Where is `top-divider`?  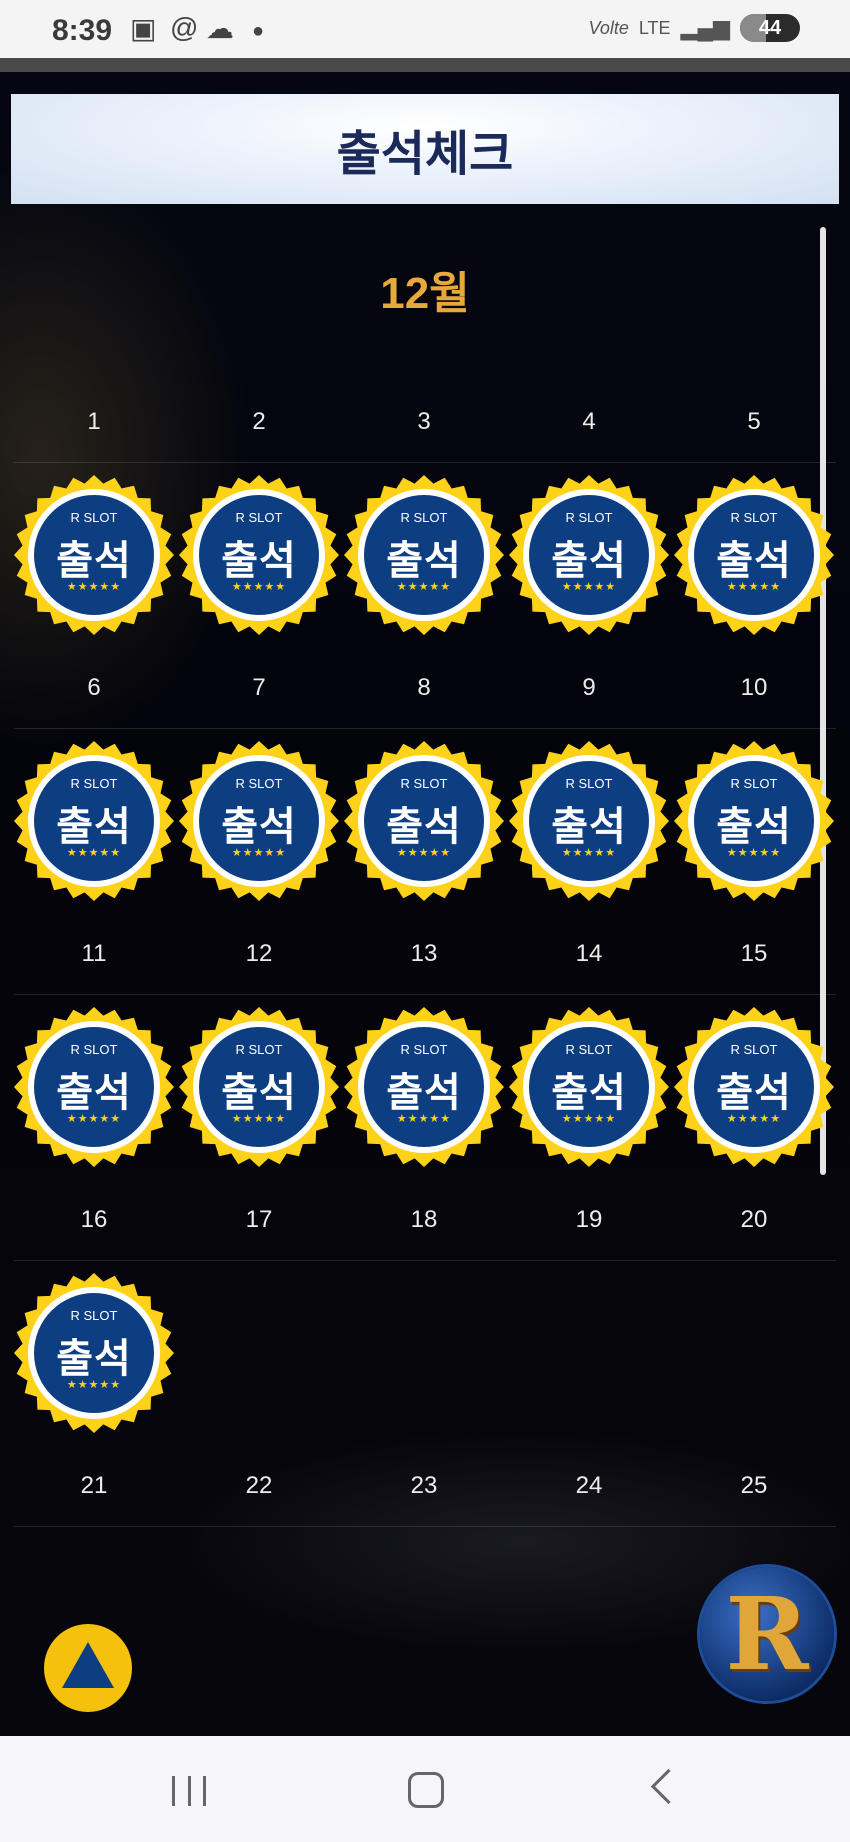 top-divider is located at coordinates (425, 65).